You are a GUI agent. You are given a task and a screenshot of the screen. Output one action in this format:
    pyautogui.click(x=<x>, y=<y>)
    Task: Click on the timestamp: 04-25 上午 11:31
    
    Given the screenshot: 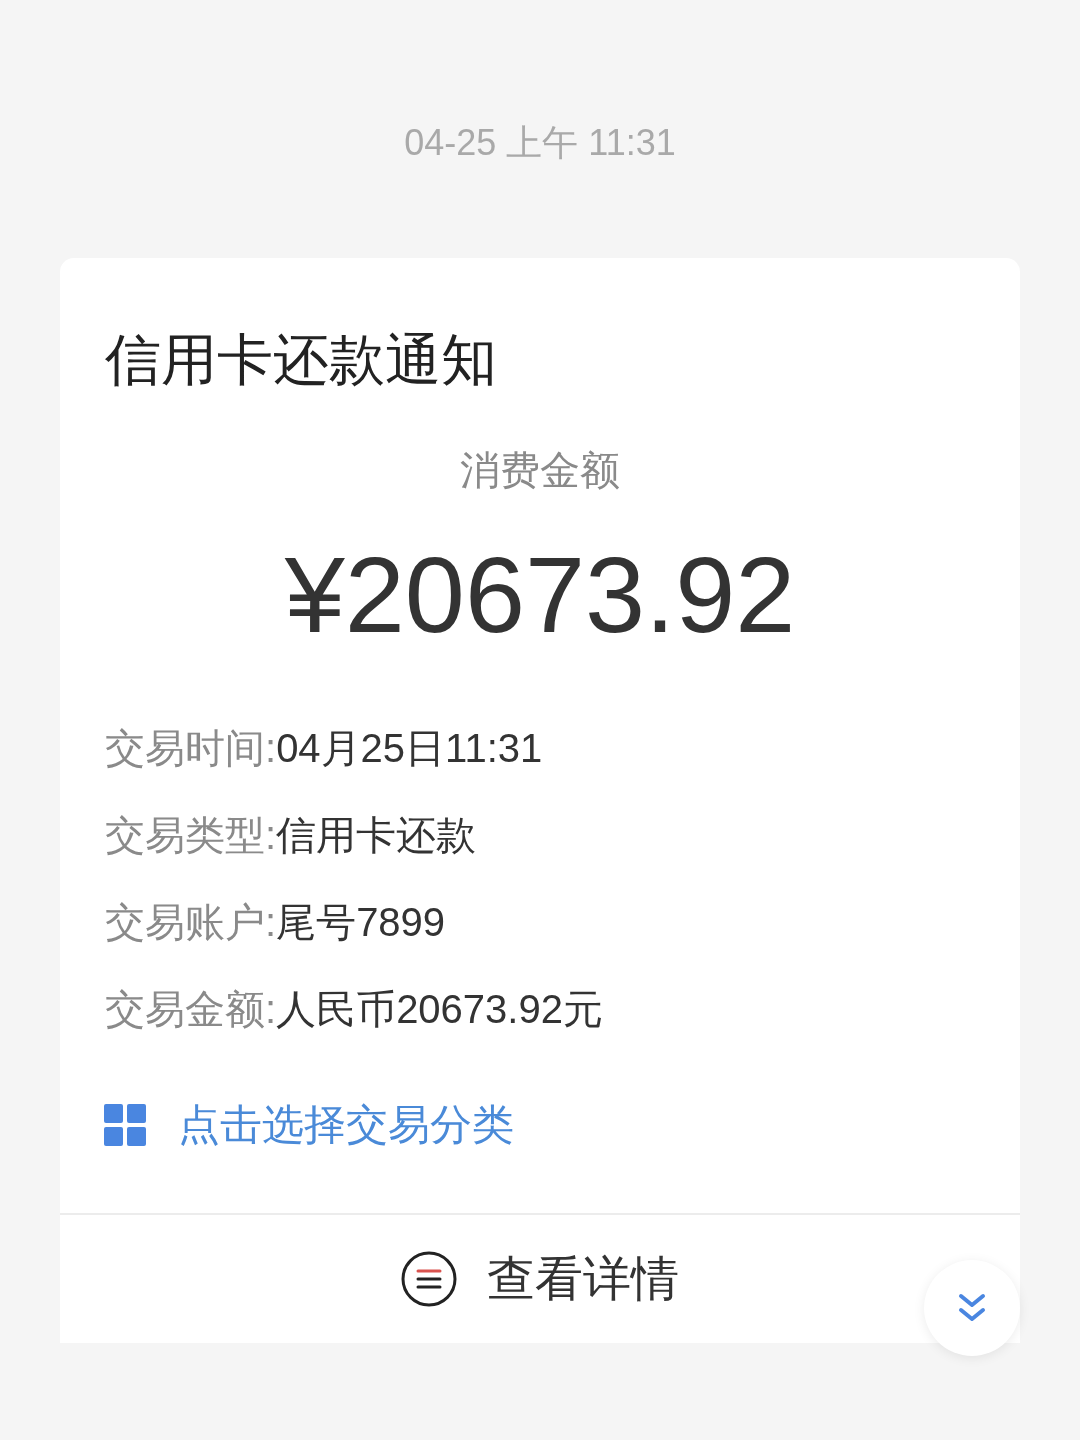 What is the action you would take?
    pyautogui.click(x=540, y=143)
    